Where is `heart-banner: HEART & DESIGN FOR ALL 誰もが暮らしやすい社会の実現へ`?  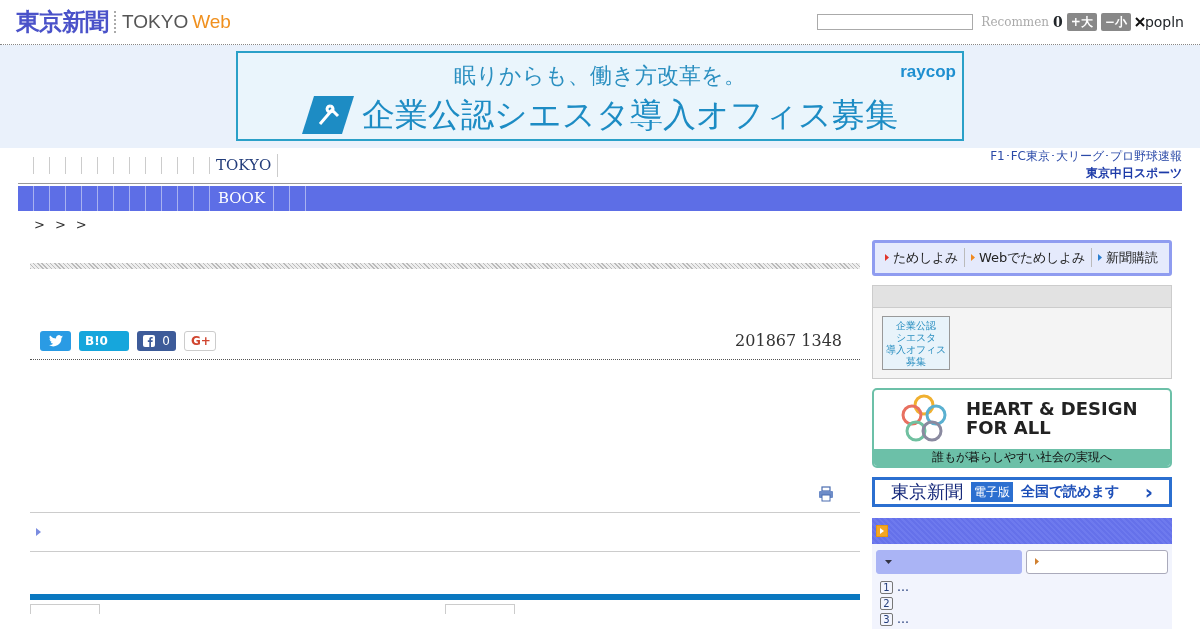
heart-banner: HEART & DESIGN FOR ALL 誰もが暮らしやすい社会の実現へ is located at coordinates (1022, 427).